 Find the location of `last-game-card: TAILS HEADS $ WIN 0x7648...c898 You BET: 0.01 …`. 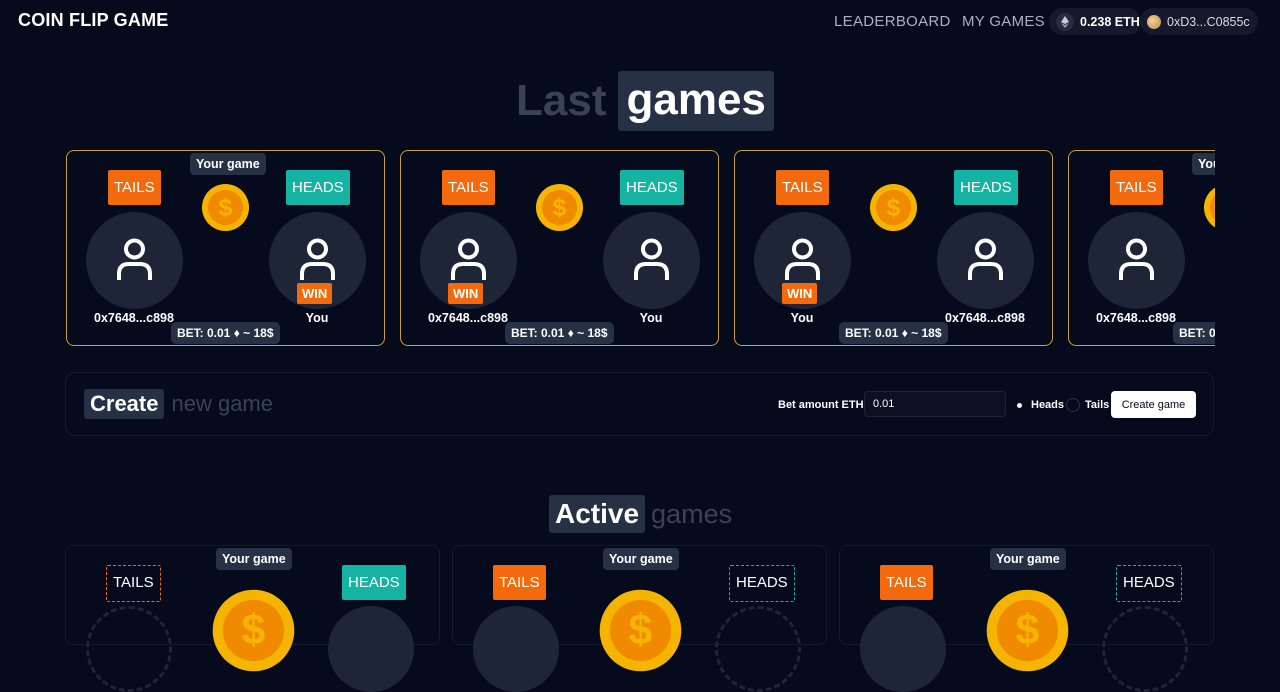

last-game-card: TAILS HEADS $ WIN 0x7648...c898 You BET: 0.01 … is located at coordinates (559, 248).